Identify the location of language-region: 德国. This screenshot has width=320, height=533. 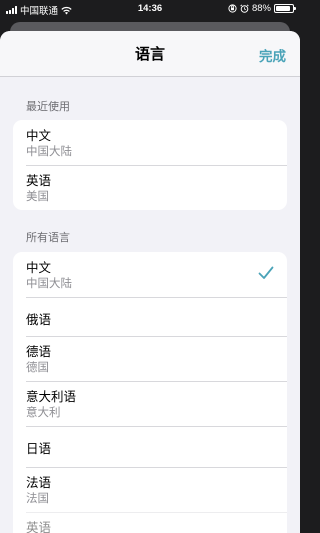
(37, 367).